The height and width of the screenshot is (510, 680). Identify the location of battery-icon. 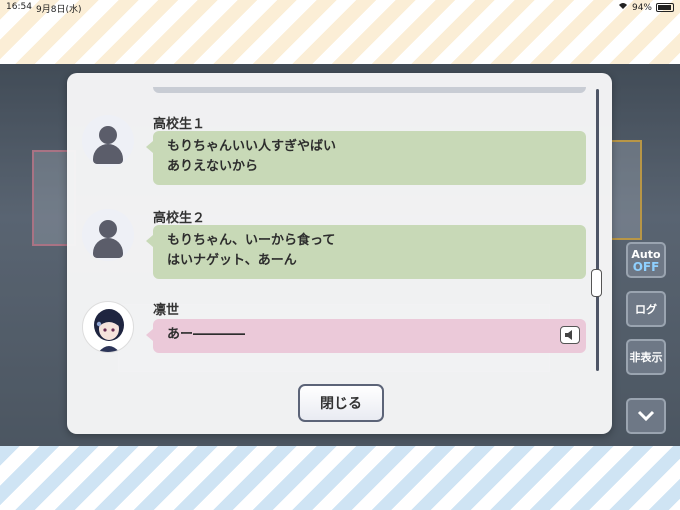
(665, 7).